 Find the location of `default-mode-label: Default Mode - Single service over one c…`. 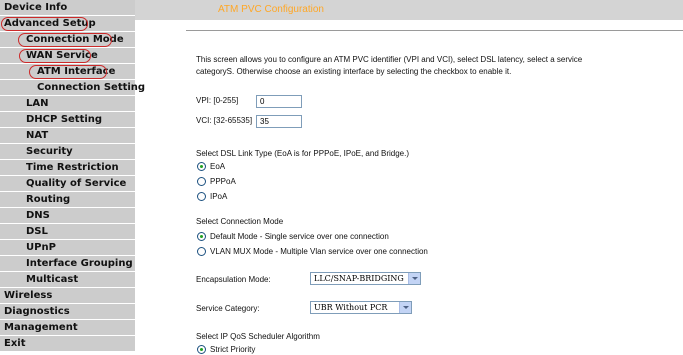

default-mode-label: Default Mode - Single service over one c… is located at coordinates (299, 236).